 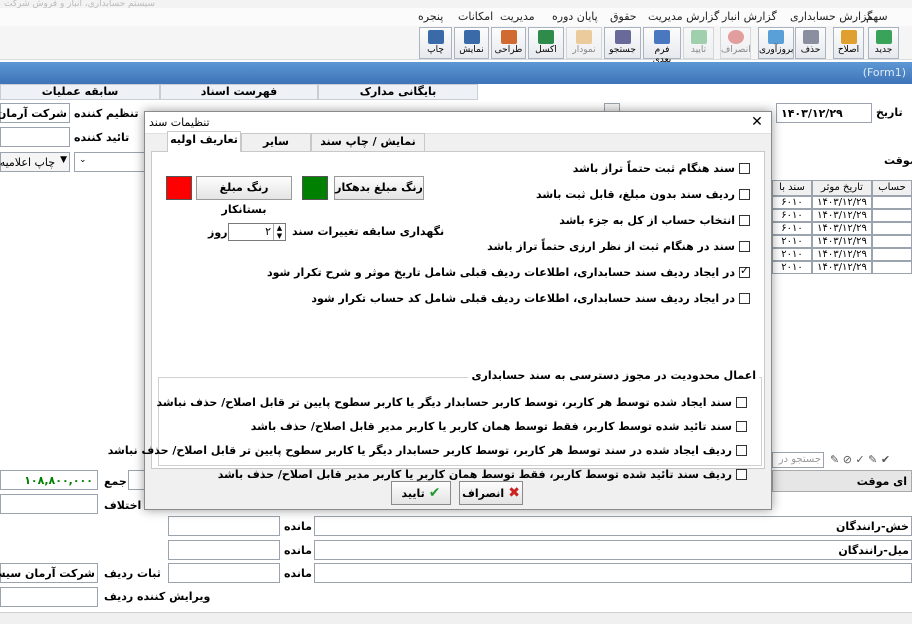 What do you see at coordinates (204, 141) in the screenshot?
I see `tab-basic-definitions: تعاریف اولیه` at bounding box center [204, 141].